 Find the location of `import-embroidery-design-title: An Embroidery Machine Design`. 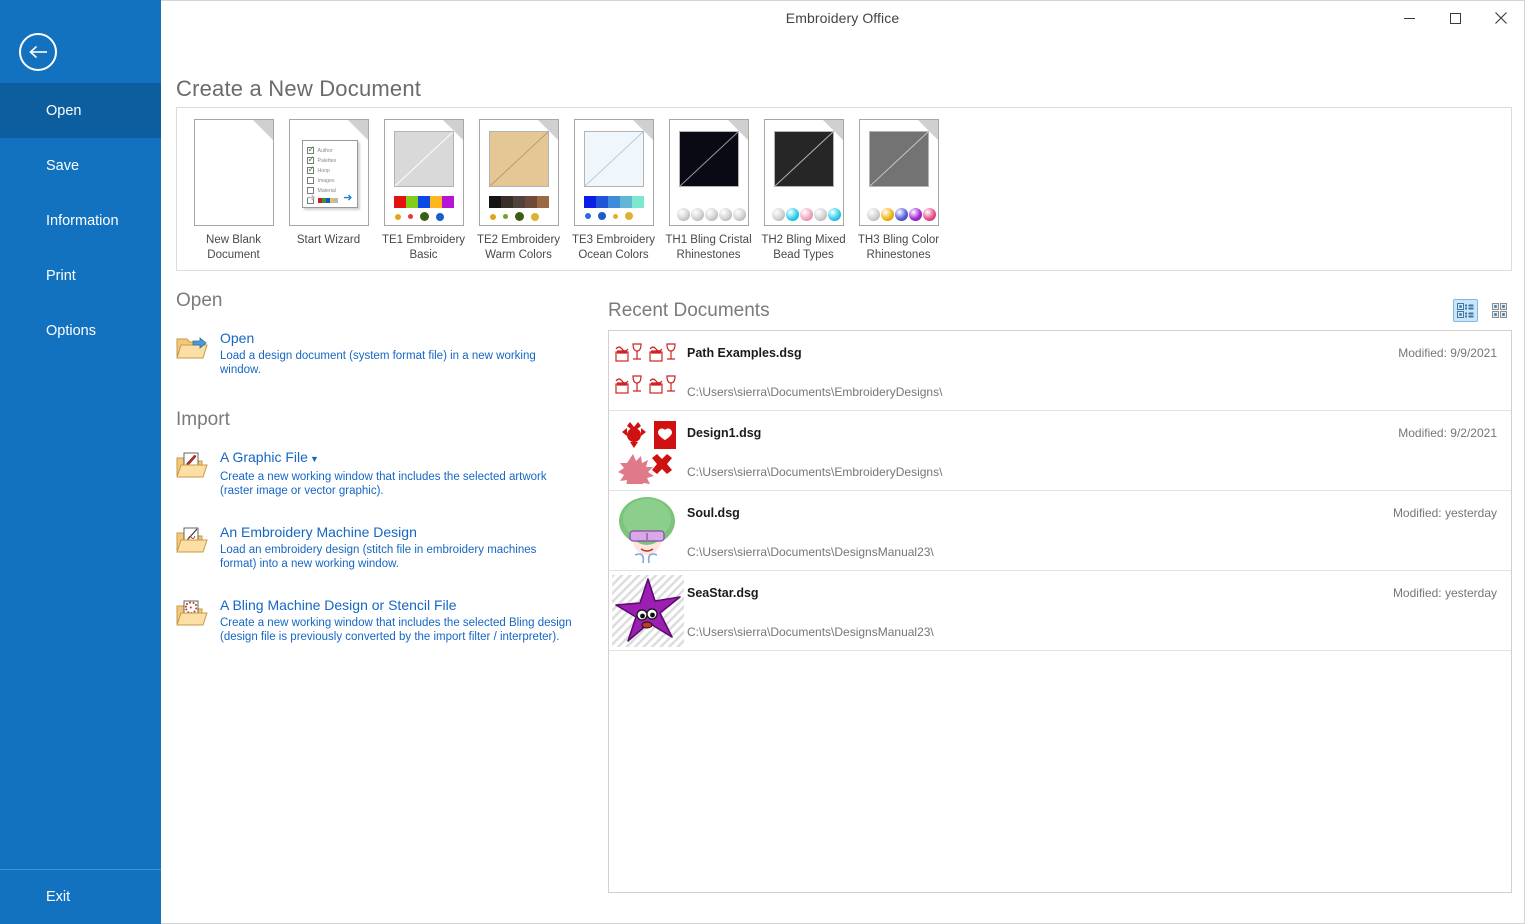

import-embroidery-design-title: An Embroidery Machine Design is located at coordinates (408, 532).